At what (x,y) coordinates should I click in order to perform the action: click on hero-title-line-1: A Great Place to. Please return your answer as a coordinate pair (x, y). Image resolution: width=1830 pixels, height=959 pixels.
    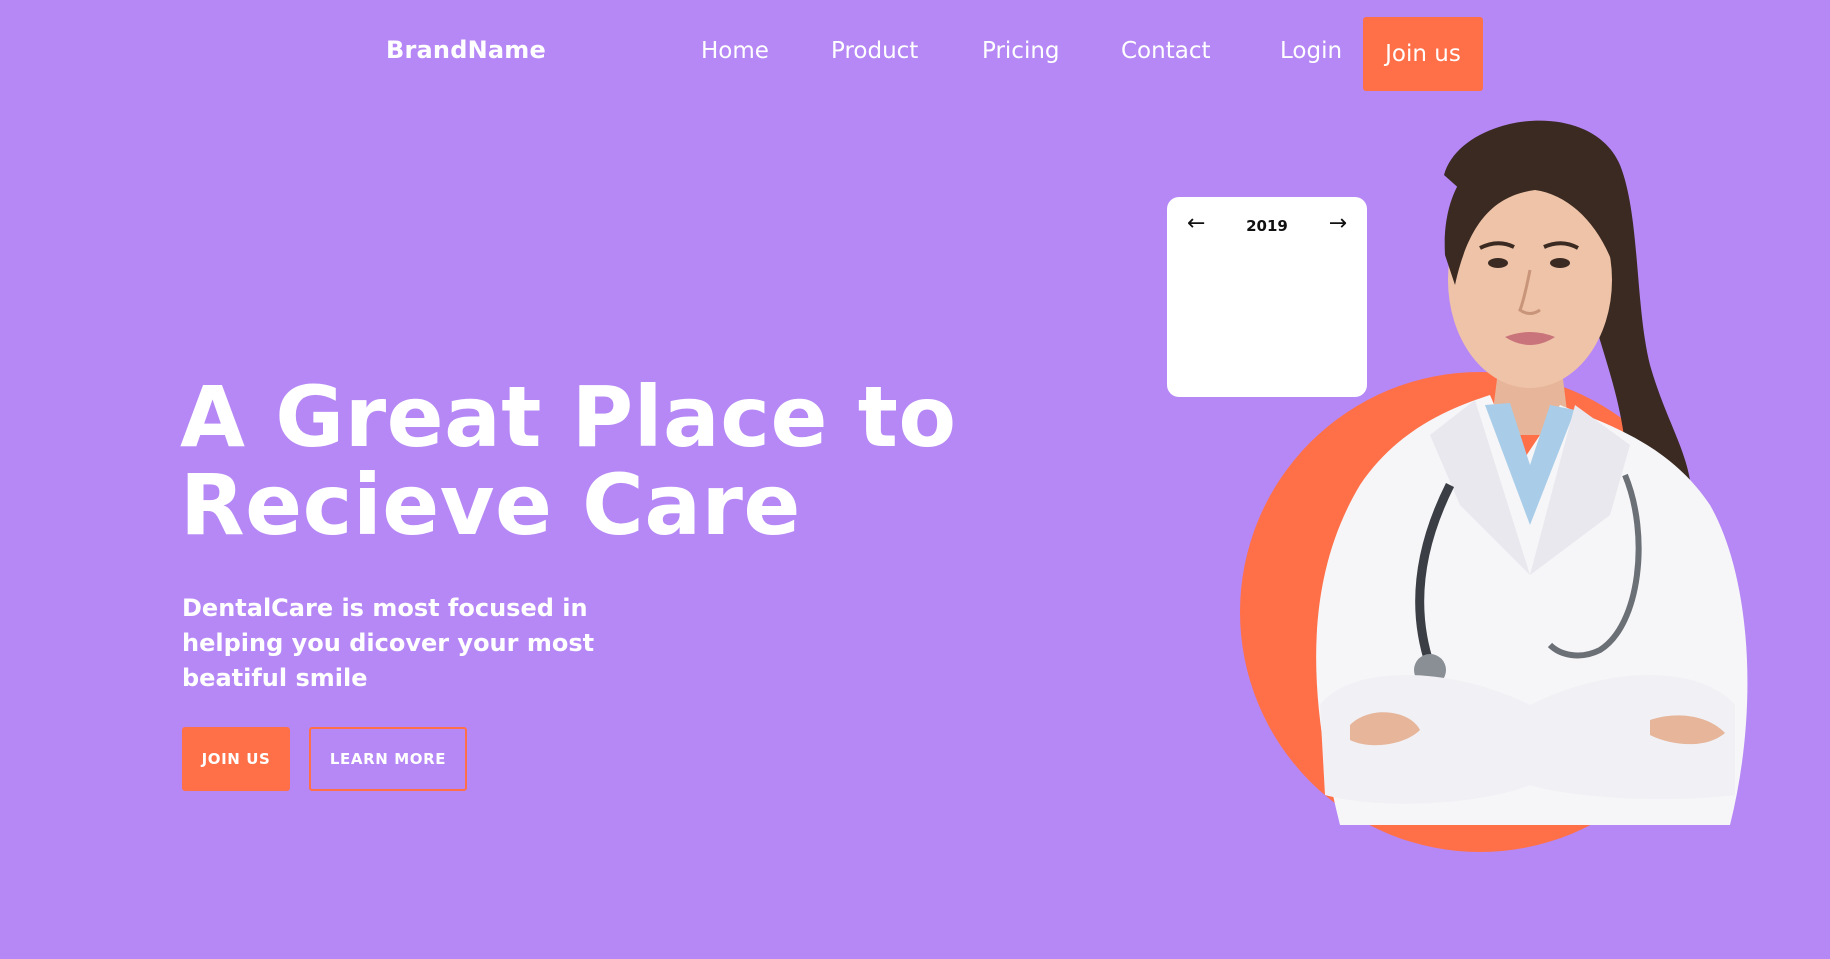
    Looking at the image, I should click on (568, 417).